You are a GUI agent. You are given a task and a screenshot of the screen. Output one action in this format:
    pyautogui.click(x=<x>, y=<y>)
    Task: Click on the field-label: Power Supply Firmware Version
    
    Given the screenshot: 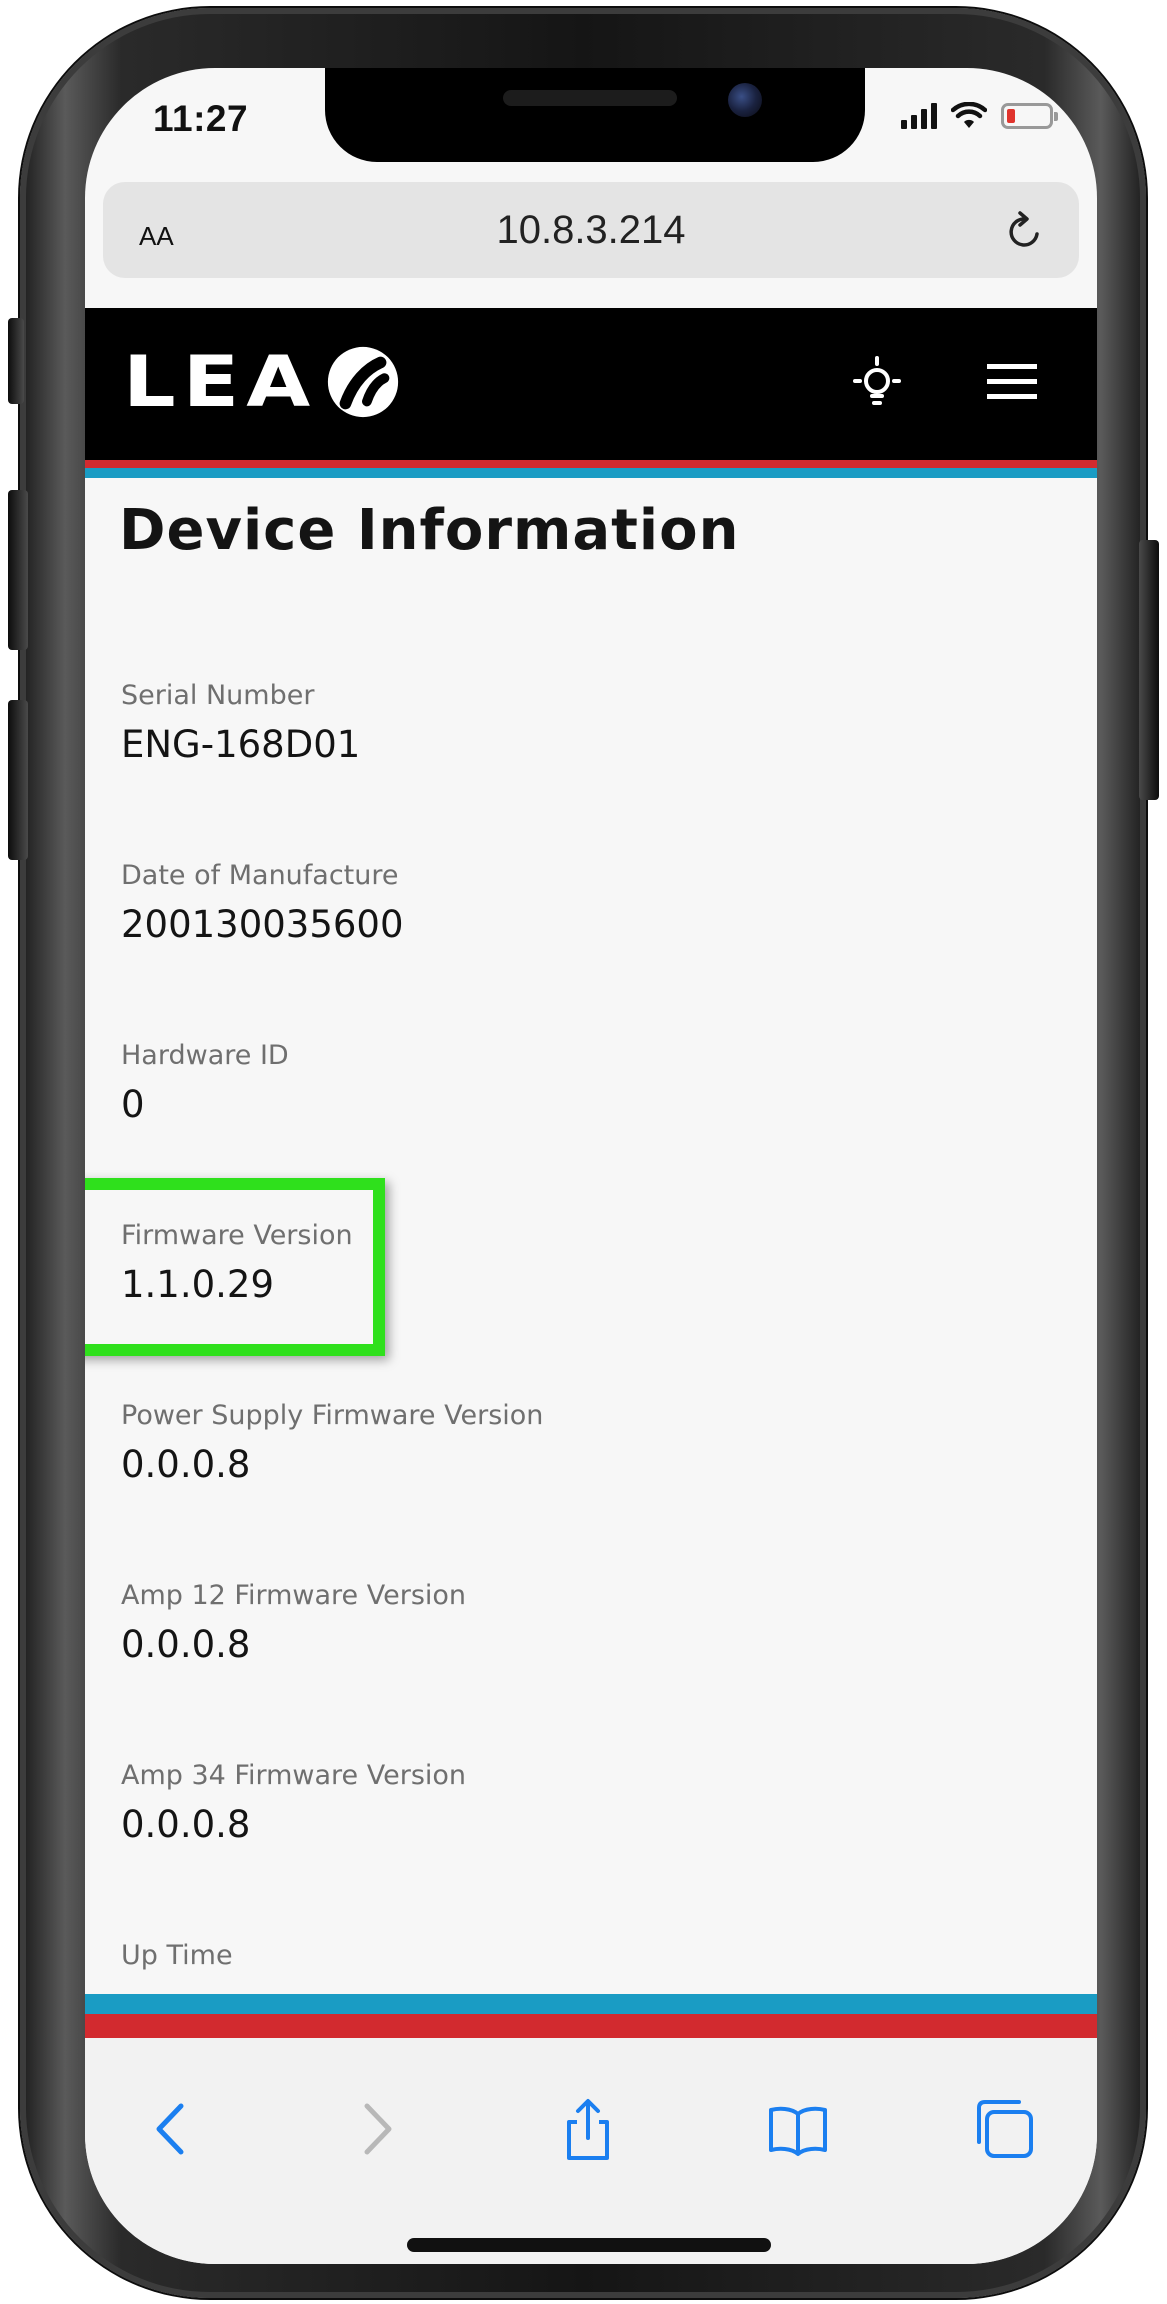 What is the action you would take?
    pyautogui.click(x=332, y=1415)
    